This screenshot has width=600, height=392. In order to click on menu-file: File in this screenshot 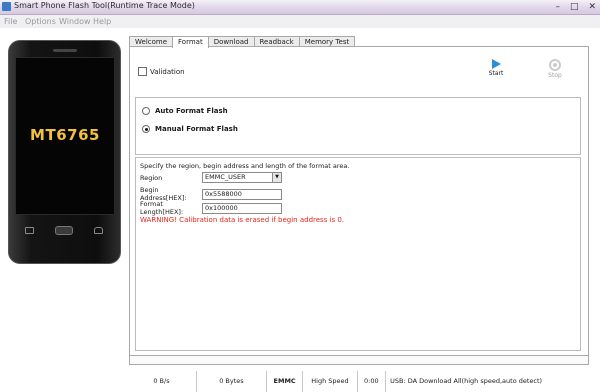, I will do `click(10, 21)`.